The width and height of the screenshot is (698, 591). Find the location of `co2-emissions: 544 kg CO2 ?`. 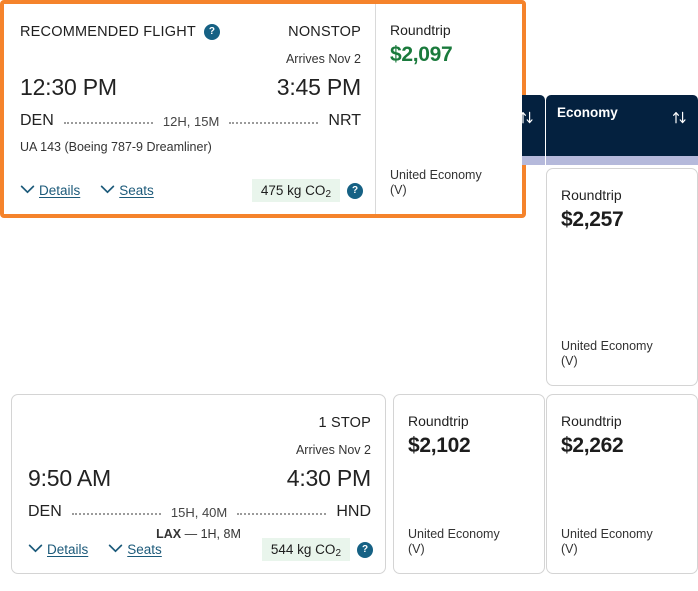

co2-emissions: 544 kg CO2 ? is located at coordinates (317, 549).